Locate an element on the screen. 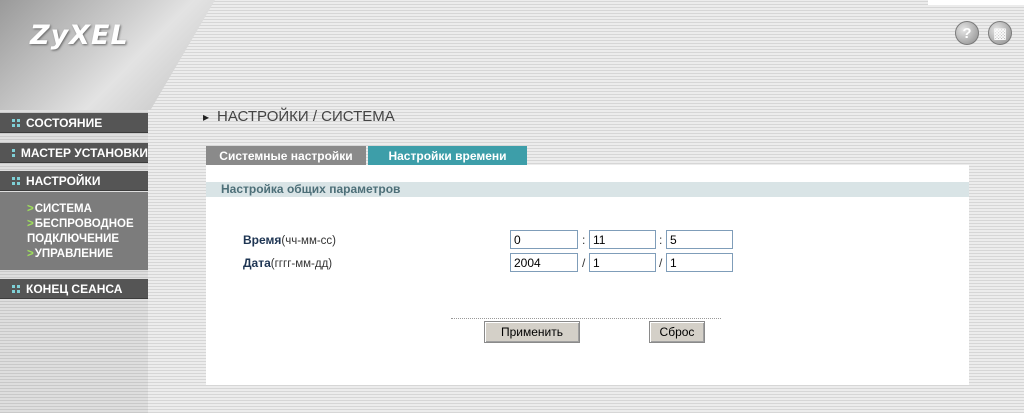  year-input is located at coordinates (544, 262).